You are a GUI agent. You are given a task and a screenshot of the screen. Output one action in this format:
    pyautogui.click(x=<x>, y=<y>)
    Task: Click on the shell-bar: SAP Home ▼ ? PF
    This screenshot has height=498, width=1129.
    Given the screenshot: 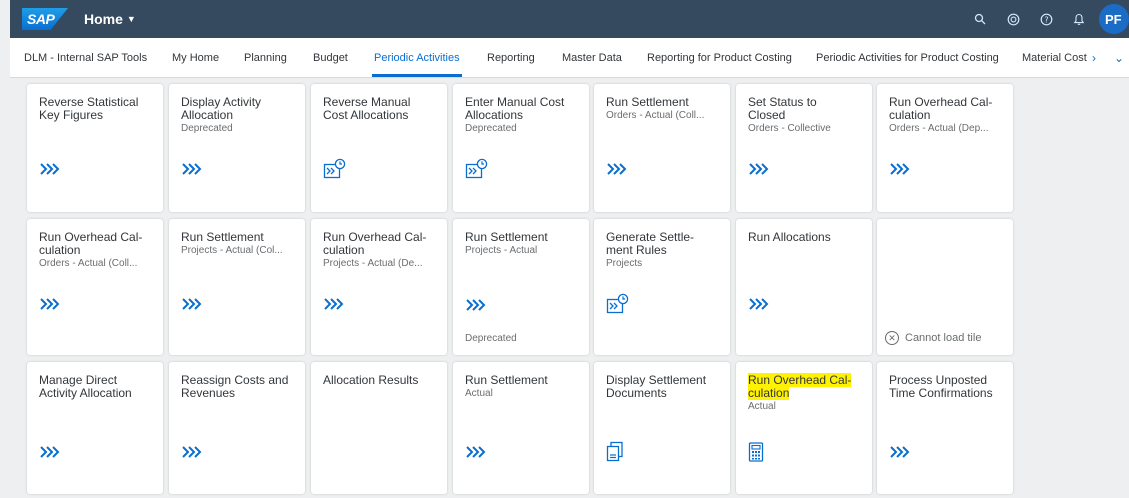 What is the action you would take?
    pyautogui.click(x=569, y=19)
    